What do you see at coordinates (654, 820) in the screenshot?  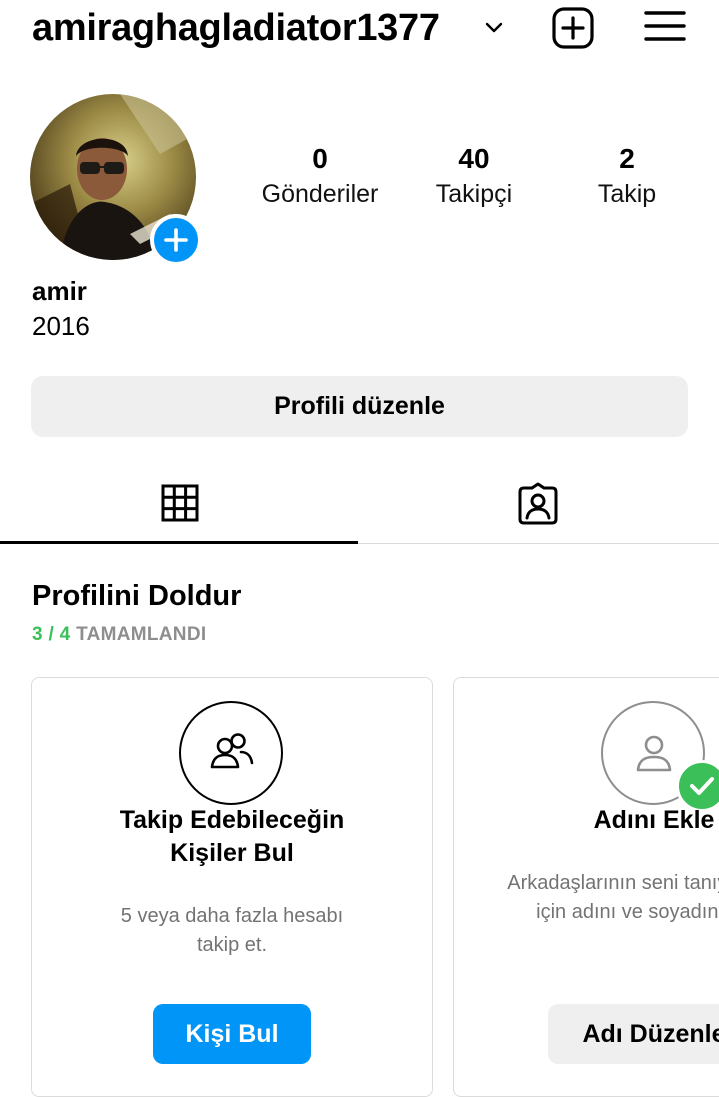 I see `card-title-line1: Adını Ekle` at bounding box center [654, 820].